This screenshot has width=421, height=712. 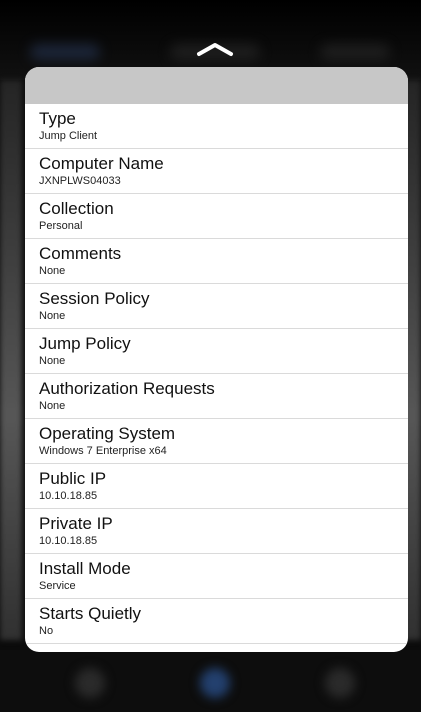 I want to click on detail-label: Comments, so click(x=80, y=253).